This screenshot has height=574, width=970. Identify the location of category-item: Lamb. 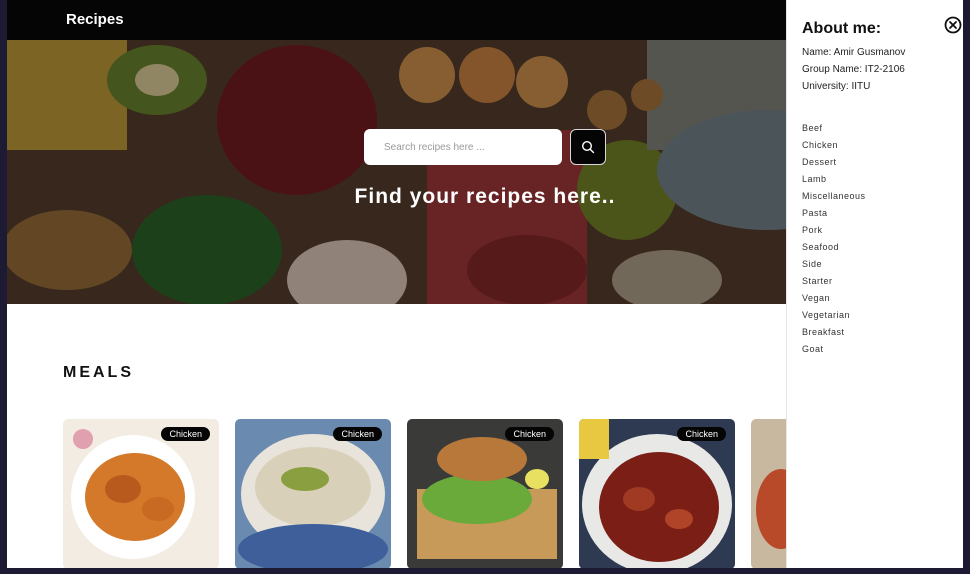
(834, 180).